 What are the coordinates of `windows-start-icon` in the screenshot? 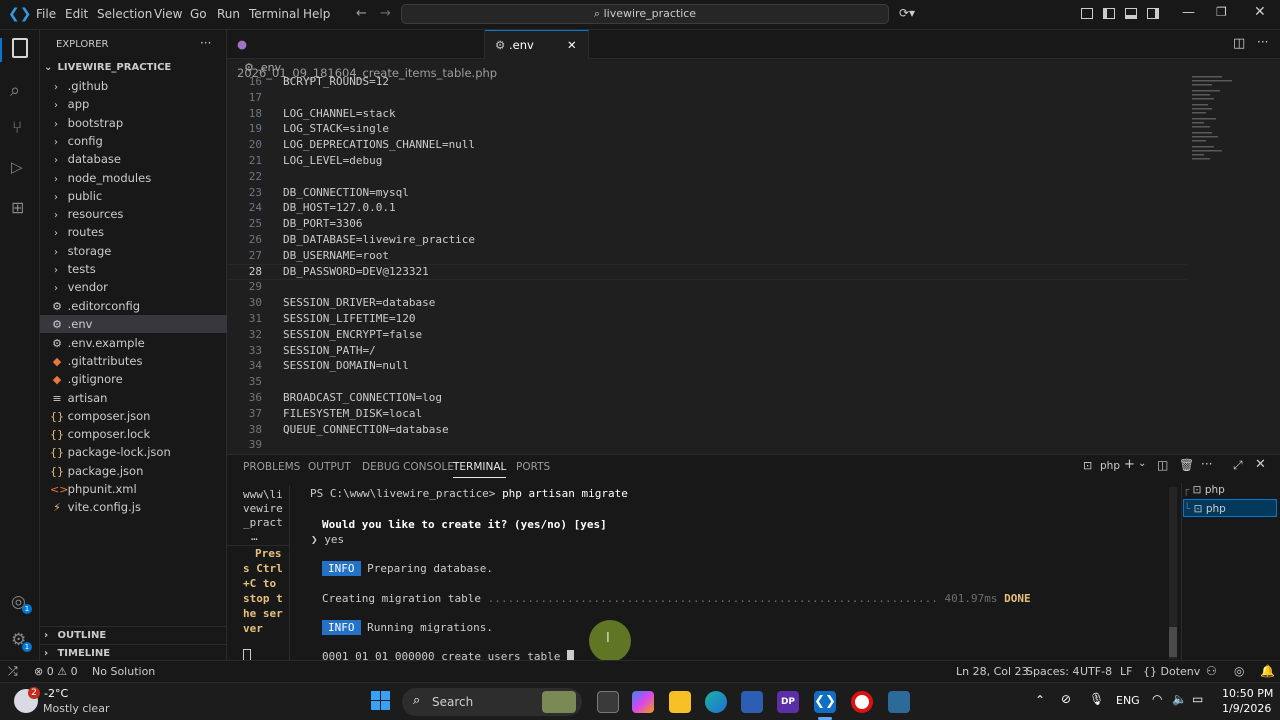 It's located at (381, 701).